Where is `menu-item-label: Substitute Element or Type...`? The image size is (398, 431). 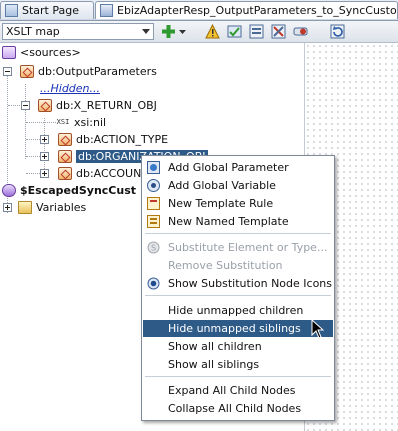
menu-item-label: Substitute Element or Type... is located at coordinates (248, 247).